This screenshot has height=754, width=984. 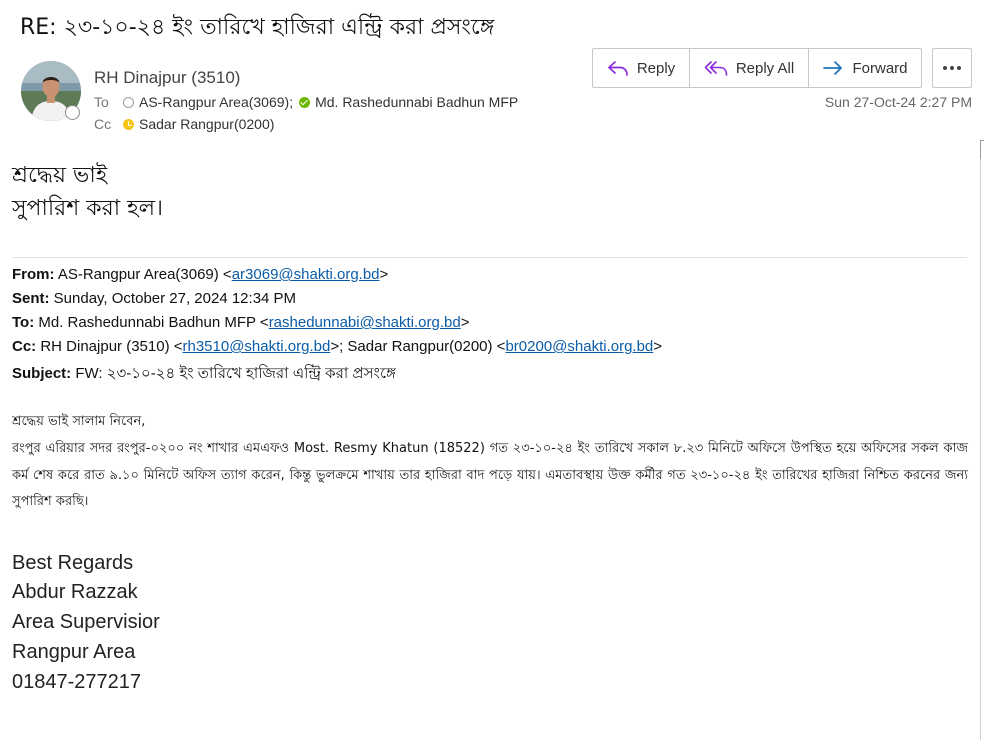 What do you see at coordinates (579, 346) in the screenshot?
I see `quoted-cc-email-link-2: br0200@shakti.org.bd` at bounding box center [579, 346].